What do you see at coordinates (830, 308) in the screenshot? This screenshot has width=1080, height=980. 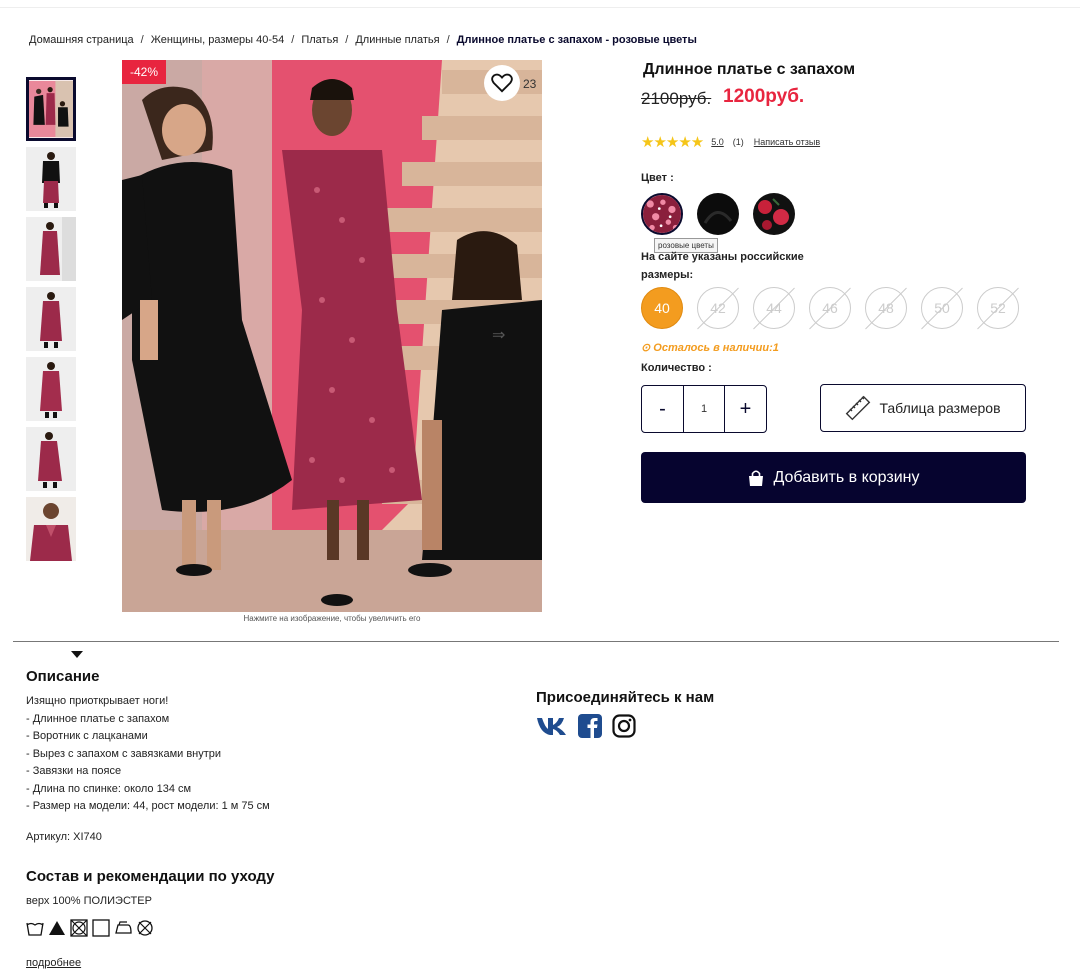 I see `size-option-46: 46` at bounding box center [830, 308].